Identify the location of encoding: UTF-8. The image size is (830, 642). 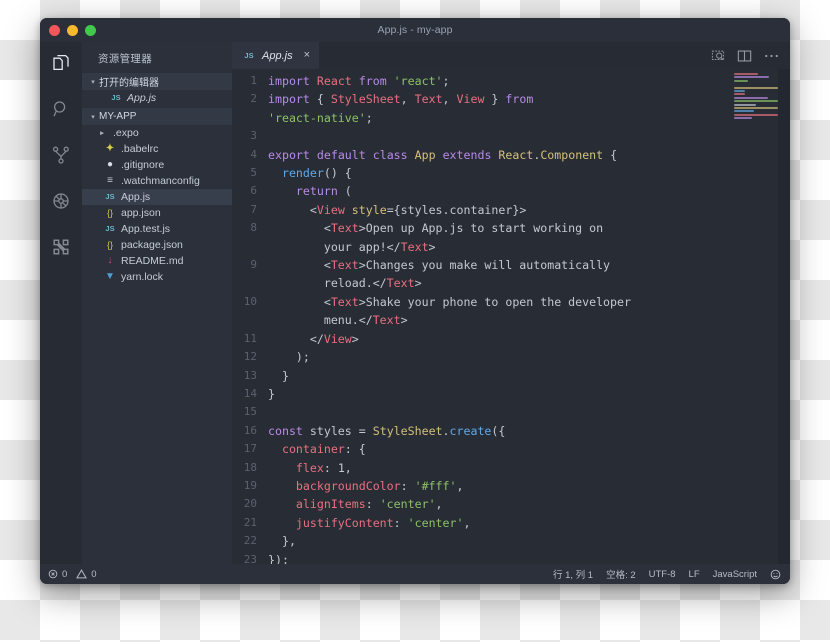
(662, 574).